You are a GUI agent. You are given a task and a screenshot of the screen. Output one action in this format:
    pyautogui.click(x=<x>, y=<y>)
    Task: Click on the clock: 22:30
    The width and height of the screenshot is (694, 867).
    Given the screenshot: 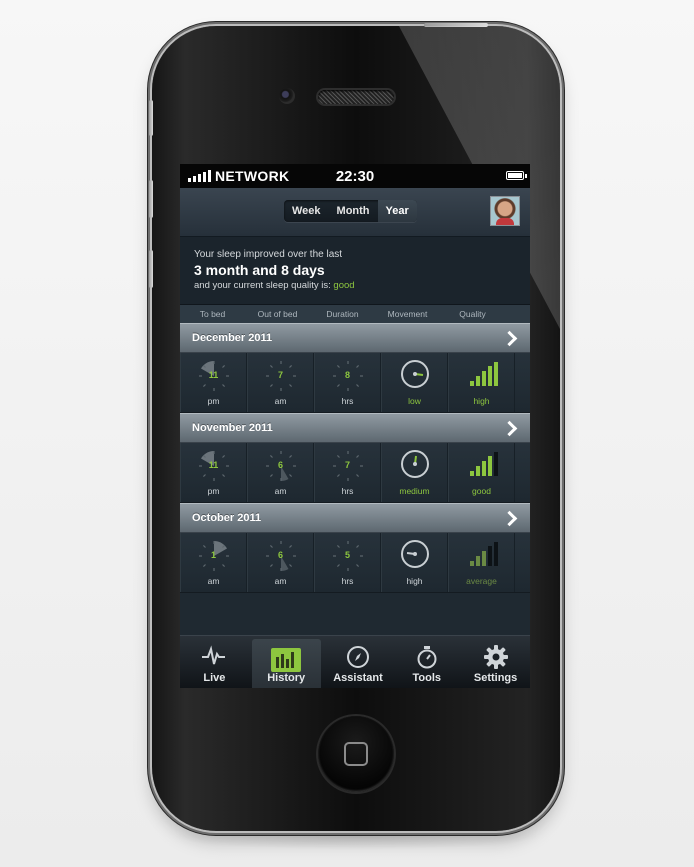 What is the action you would take?
    pyautogui.click(x=355, y=176)
    